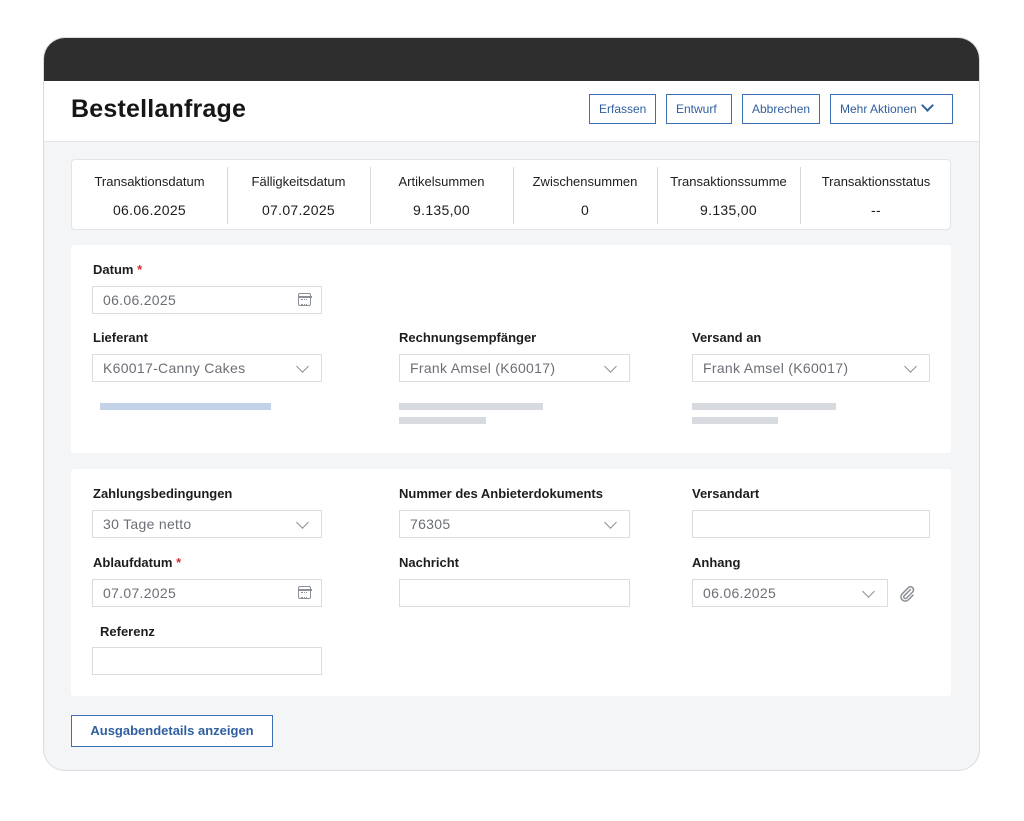 The image size is (1024, 821). What do you see at coordinates (298, 210) in the screenshot?
I see `summary-value: 07.07.2025` at bounding box center [298, 210].